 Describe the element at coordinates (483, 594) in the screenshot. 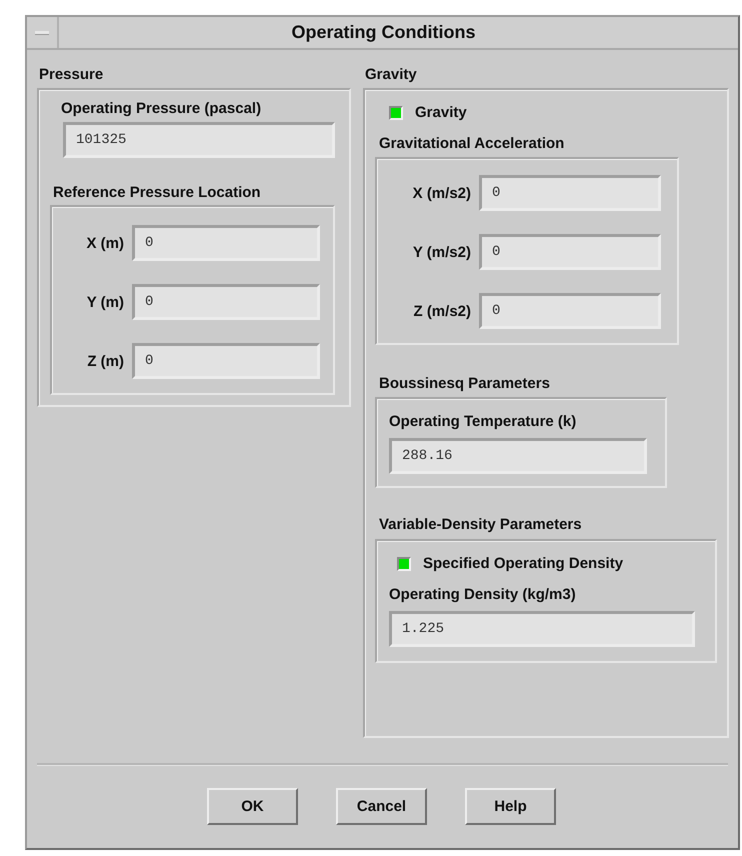

I see `field-label: Operating Density (kg/m3)` at that location.